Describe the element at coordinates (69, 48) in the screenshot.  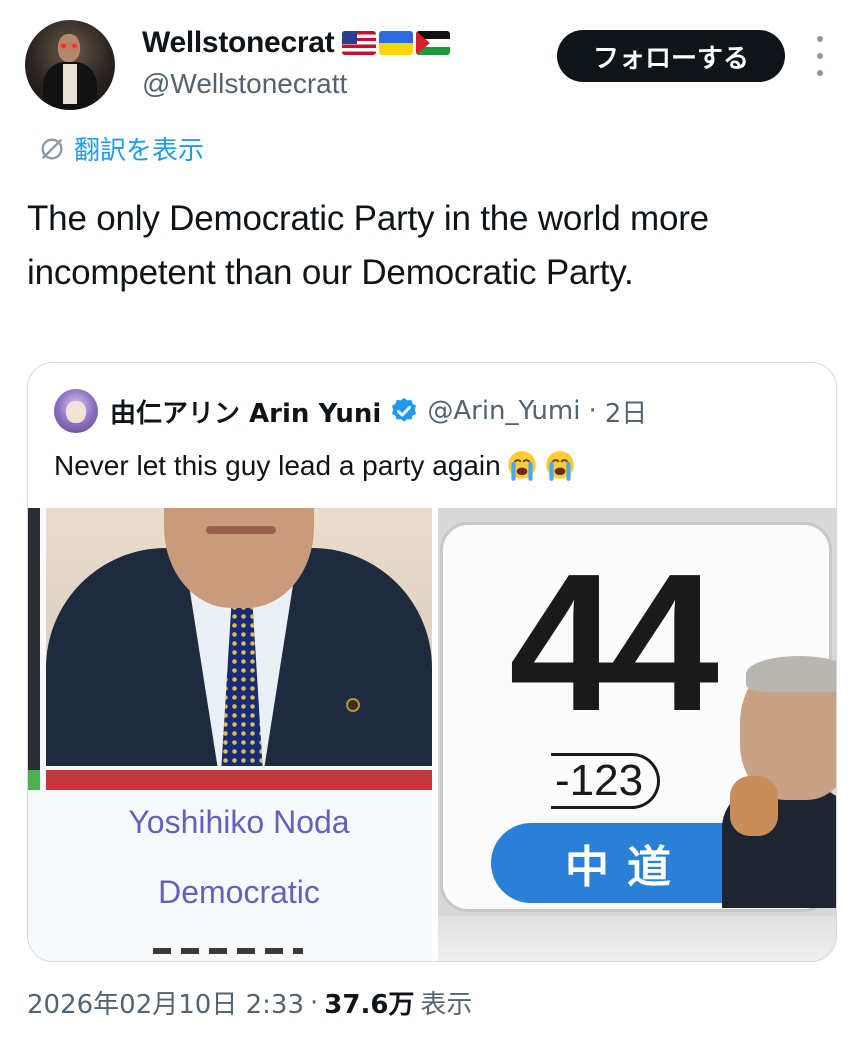
I see `avatar-figure-face` at that location.